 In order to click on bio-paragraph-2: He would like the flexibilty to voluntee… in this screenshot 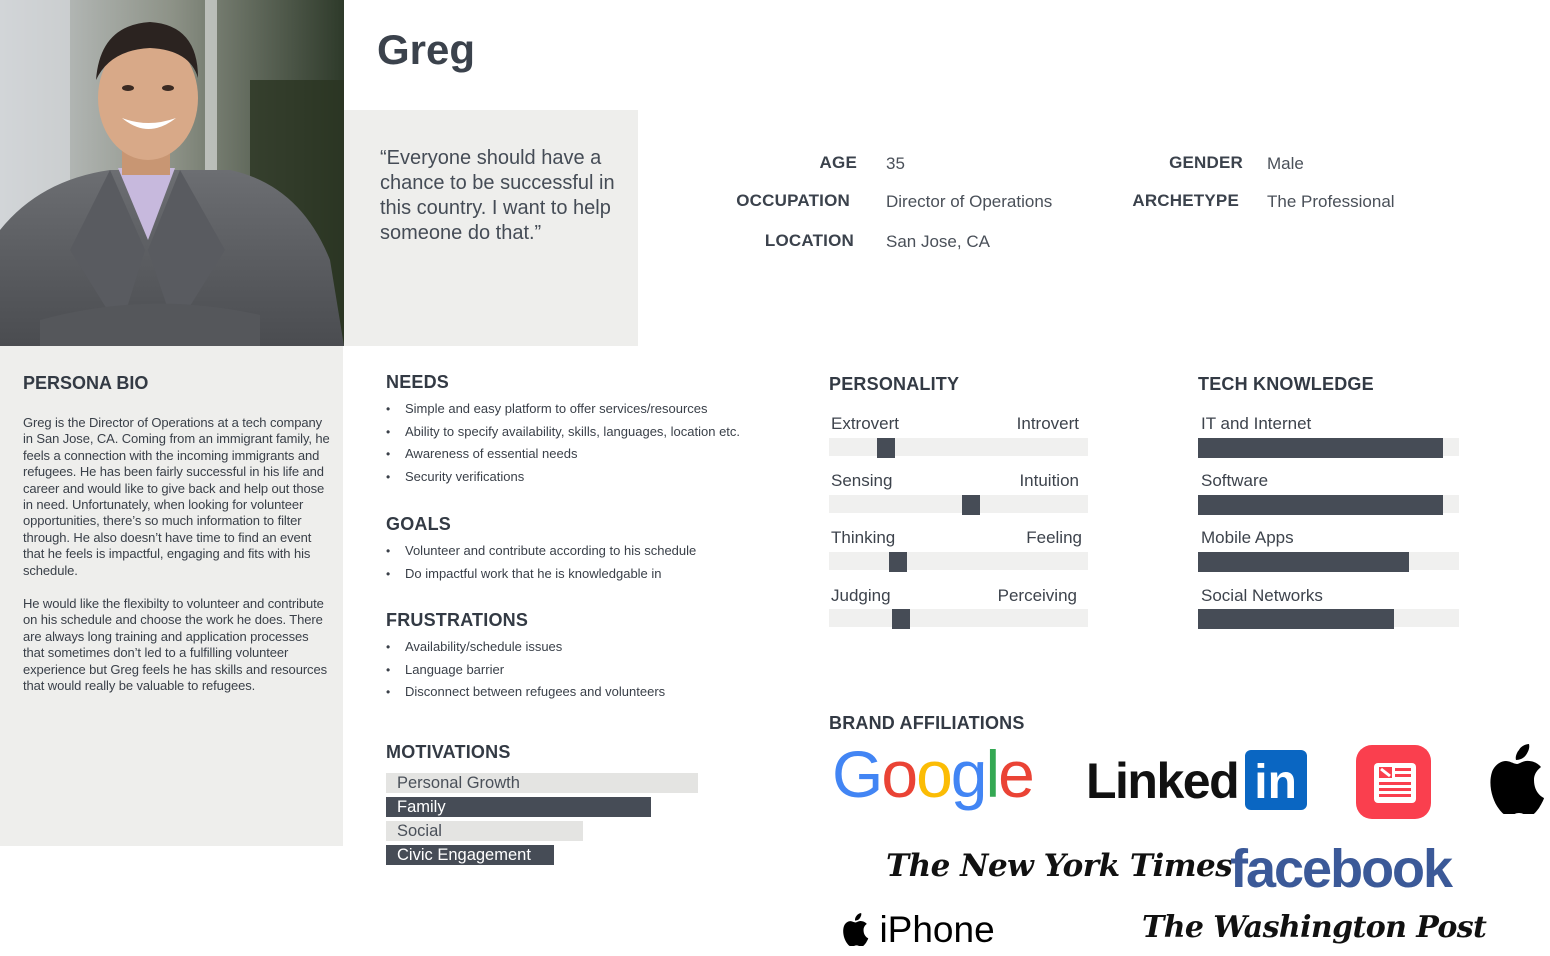, I will do `click(175, 645)`.